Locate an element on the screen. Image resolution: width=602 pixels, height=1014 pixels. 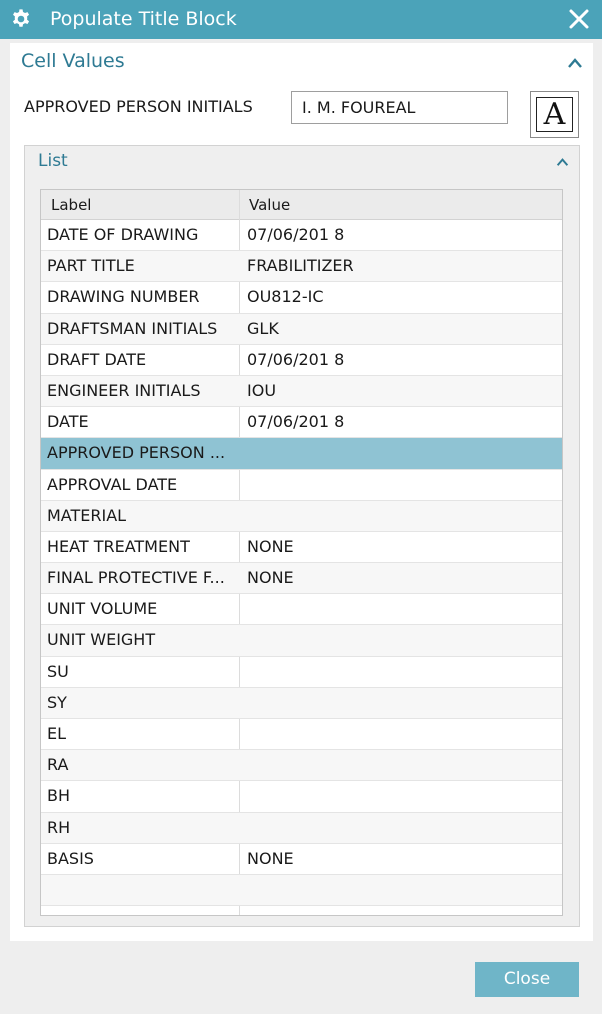
table-row: DATE OF DRAWING 07/06/201 8 is located at coordinates (301, 236).